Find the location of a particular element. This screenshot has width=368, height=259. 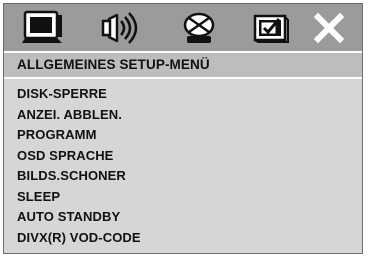

menu-item-anzei-abblen: ANZEI. ABBLEN. is located at coordinates (183, 115).